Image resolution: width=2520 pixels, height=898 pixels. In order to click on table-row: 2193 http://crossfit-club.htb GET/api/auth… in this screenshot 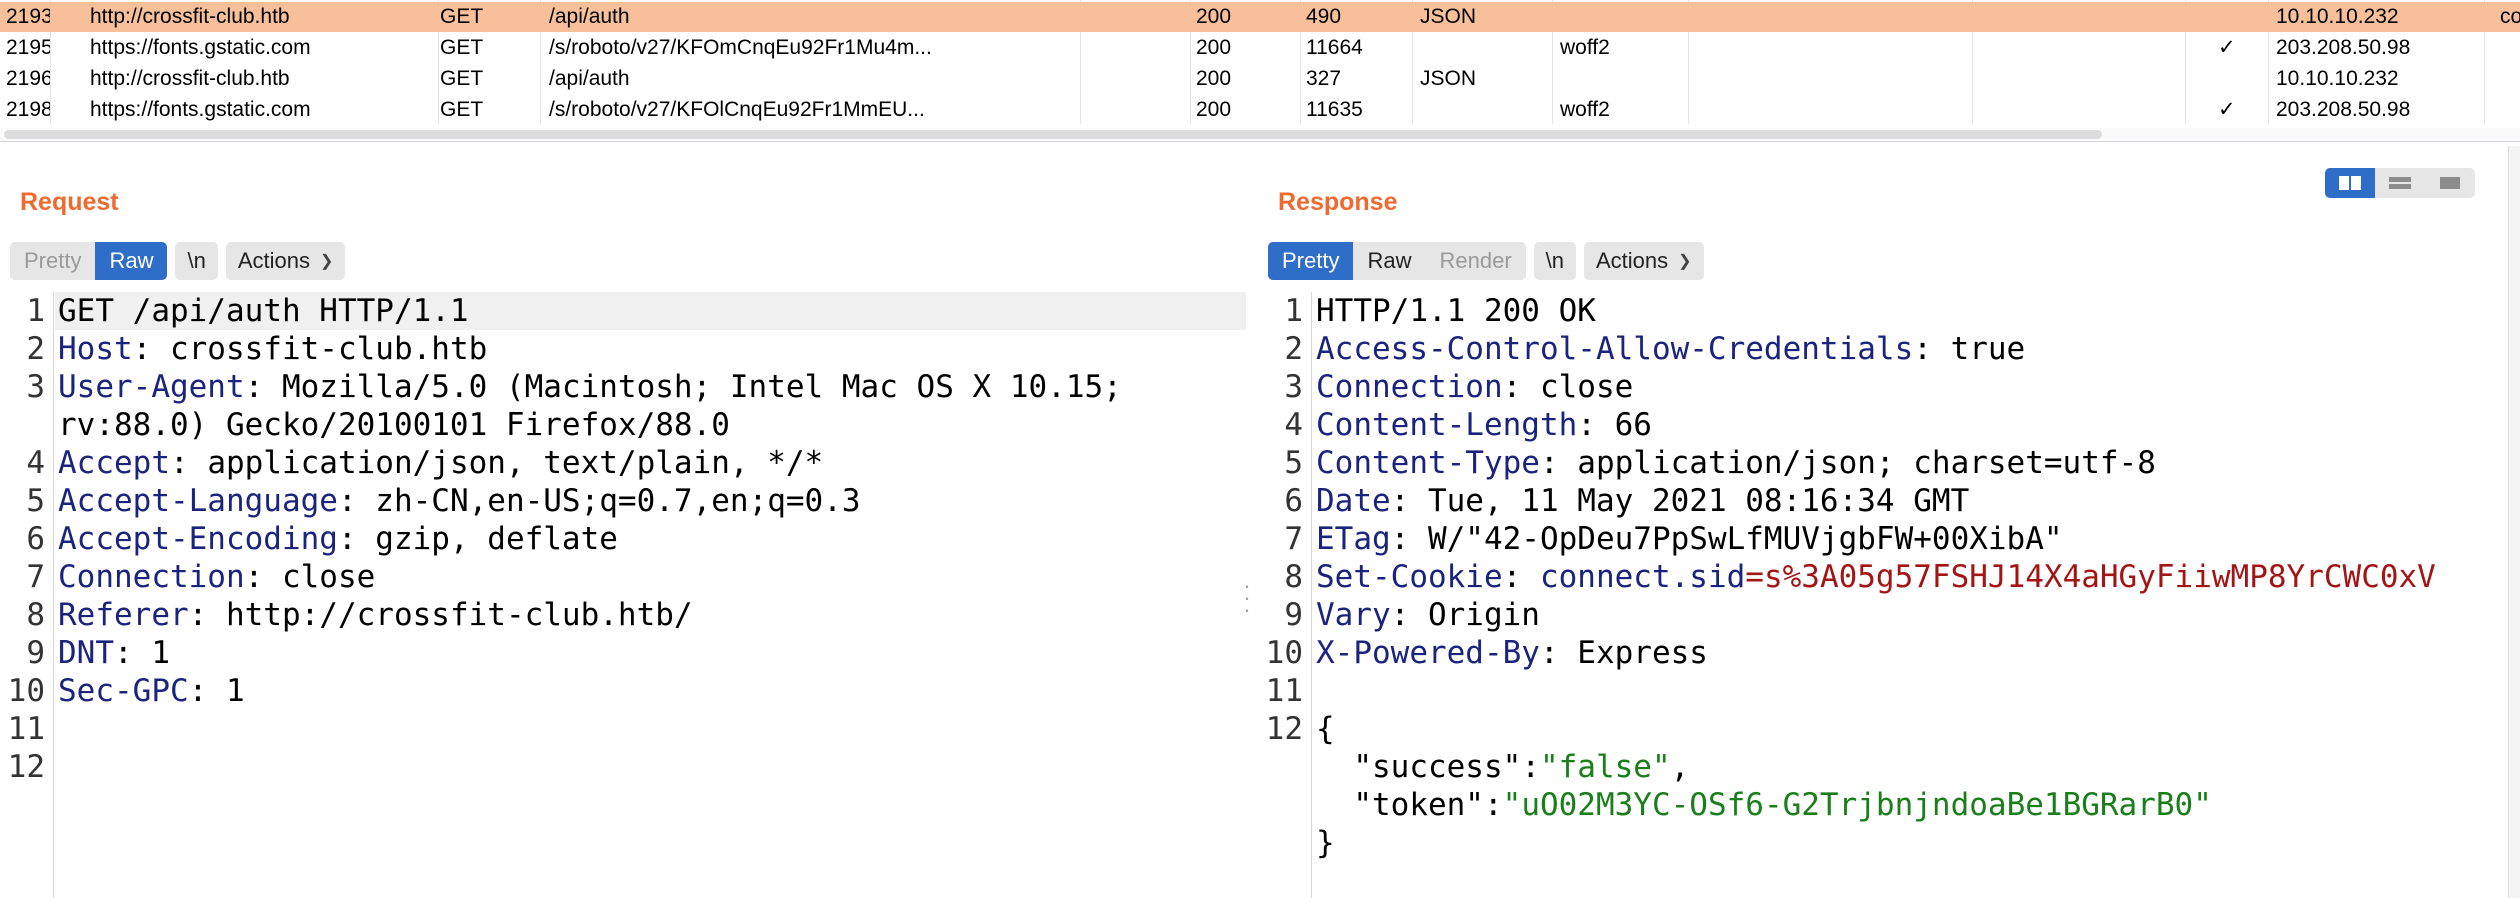, I will do `click(1260, 17)`.